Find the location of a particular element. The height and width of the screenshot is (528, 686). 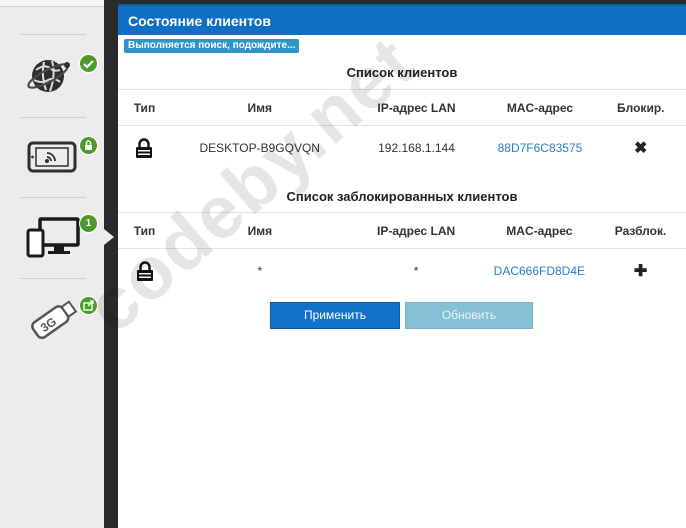

sidebar-item-wifi is located at coordinates (52, 159).